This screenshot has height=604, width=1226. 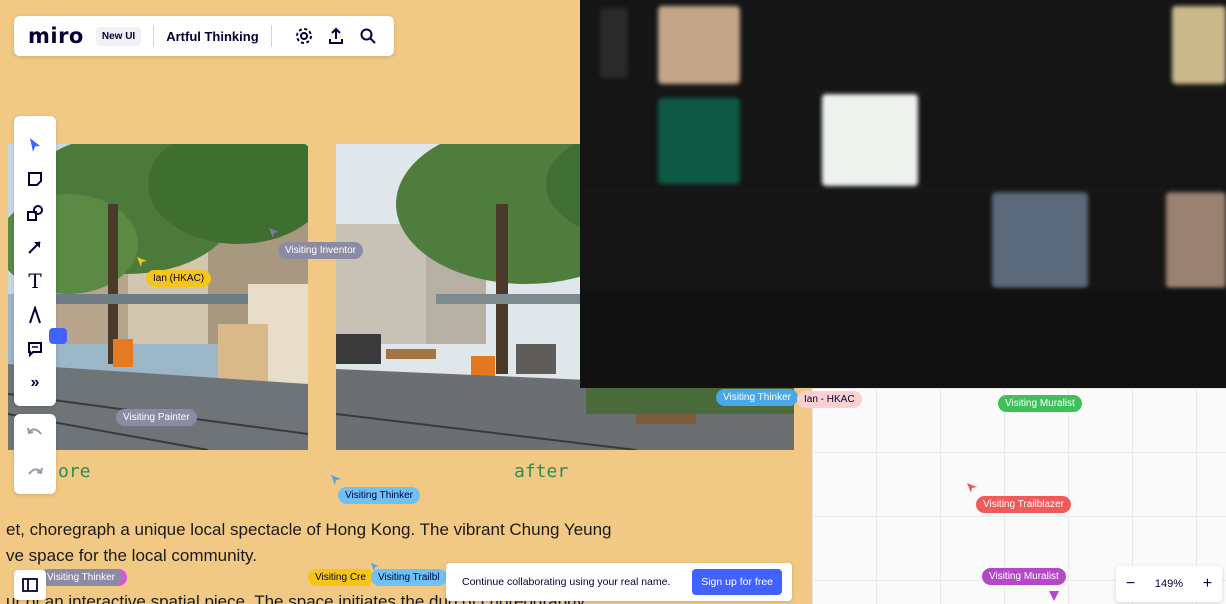 I want to click on board-name: Artful Thinking, so click(x=212, y=36).